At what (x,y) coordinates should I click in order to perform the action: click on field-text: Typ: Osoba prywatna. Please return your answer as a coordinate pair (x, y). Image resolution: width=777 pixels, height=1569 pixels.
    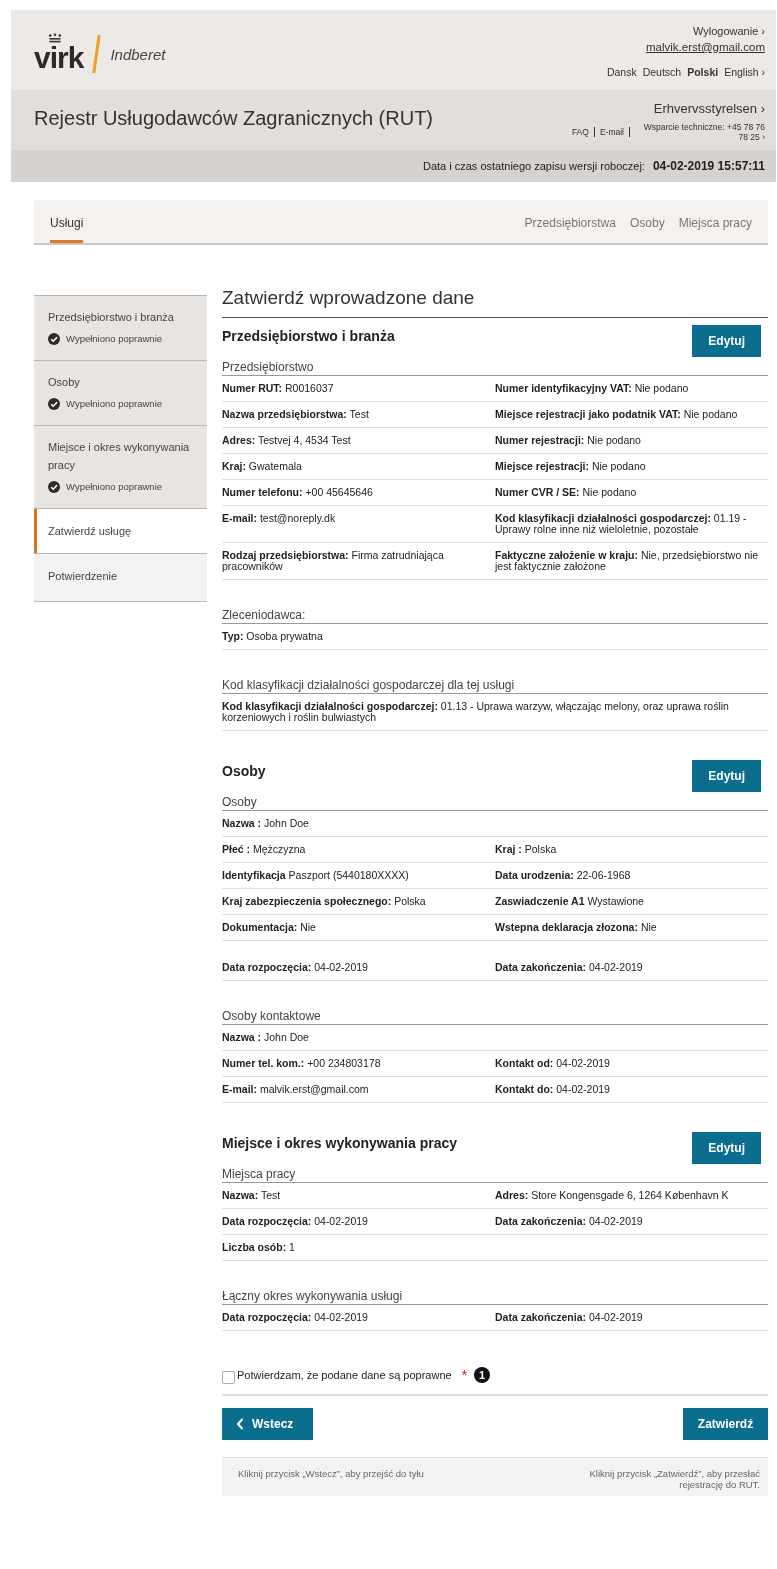
    Looking at the image, I should click on (273, 636).